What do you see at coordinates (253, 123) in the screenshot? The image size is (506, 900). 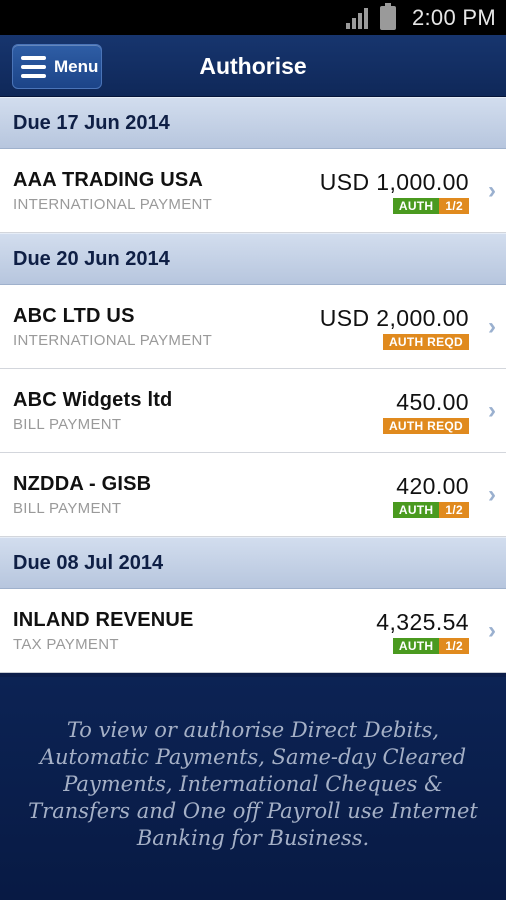 I see `section-header-due-date: Due 17 Jun 2014` at bounding box center [253, 123].